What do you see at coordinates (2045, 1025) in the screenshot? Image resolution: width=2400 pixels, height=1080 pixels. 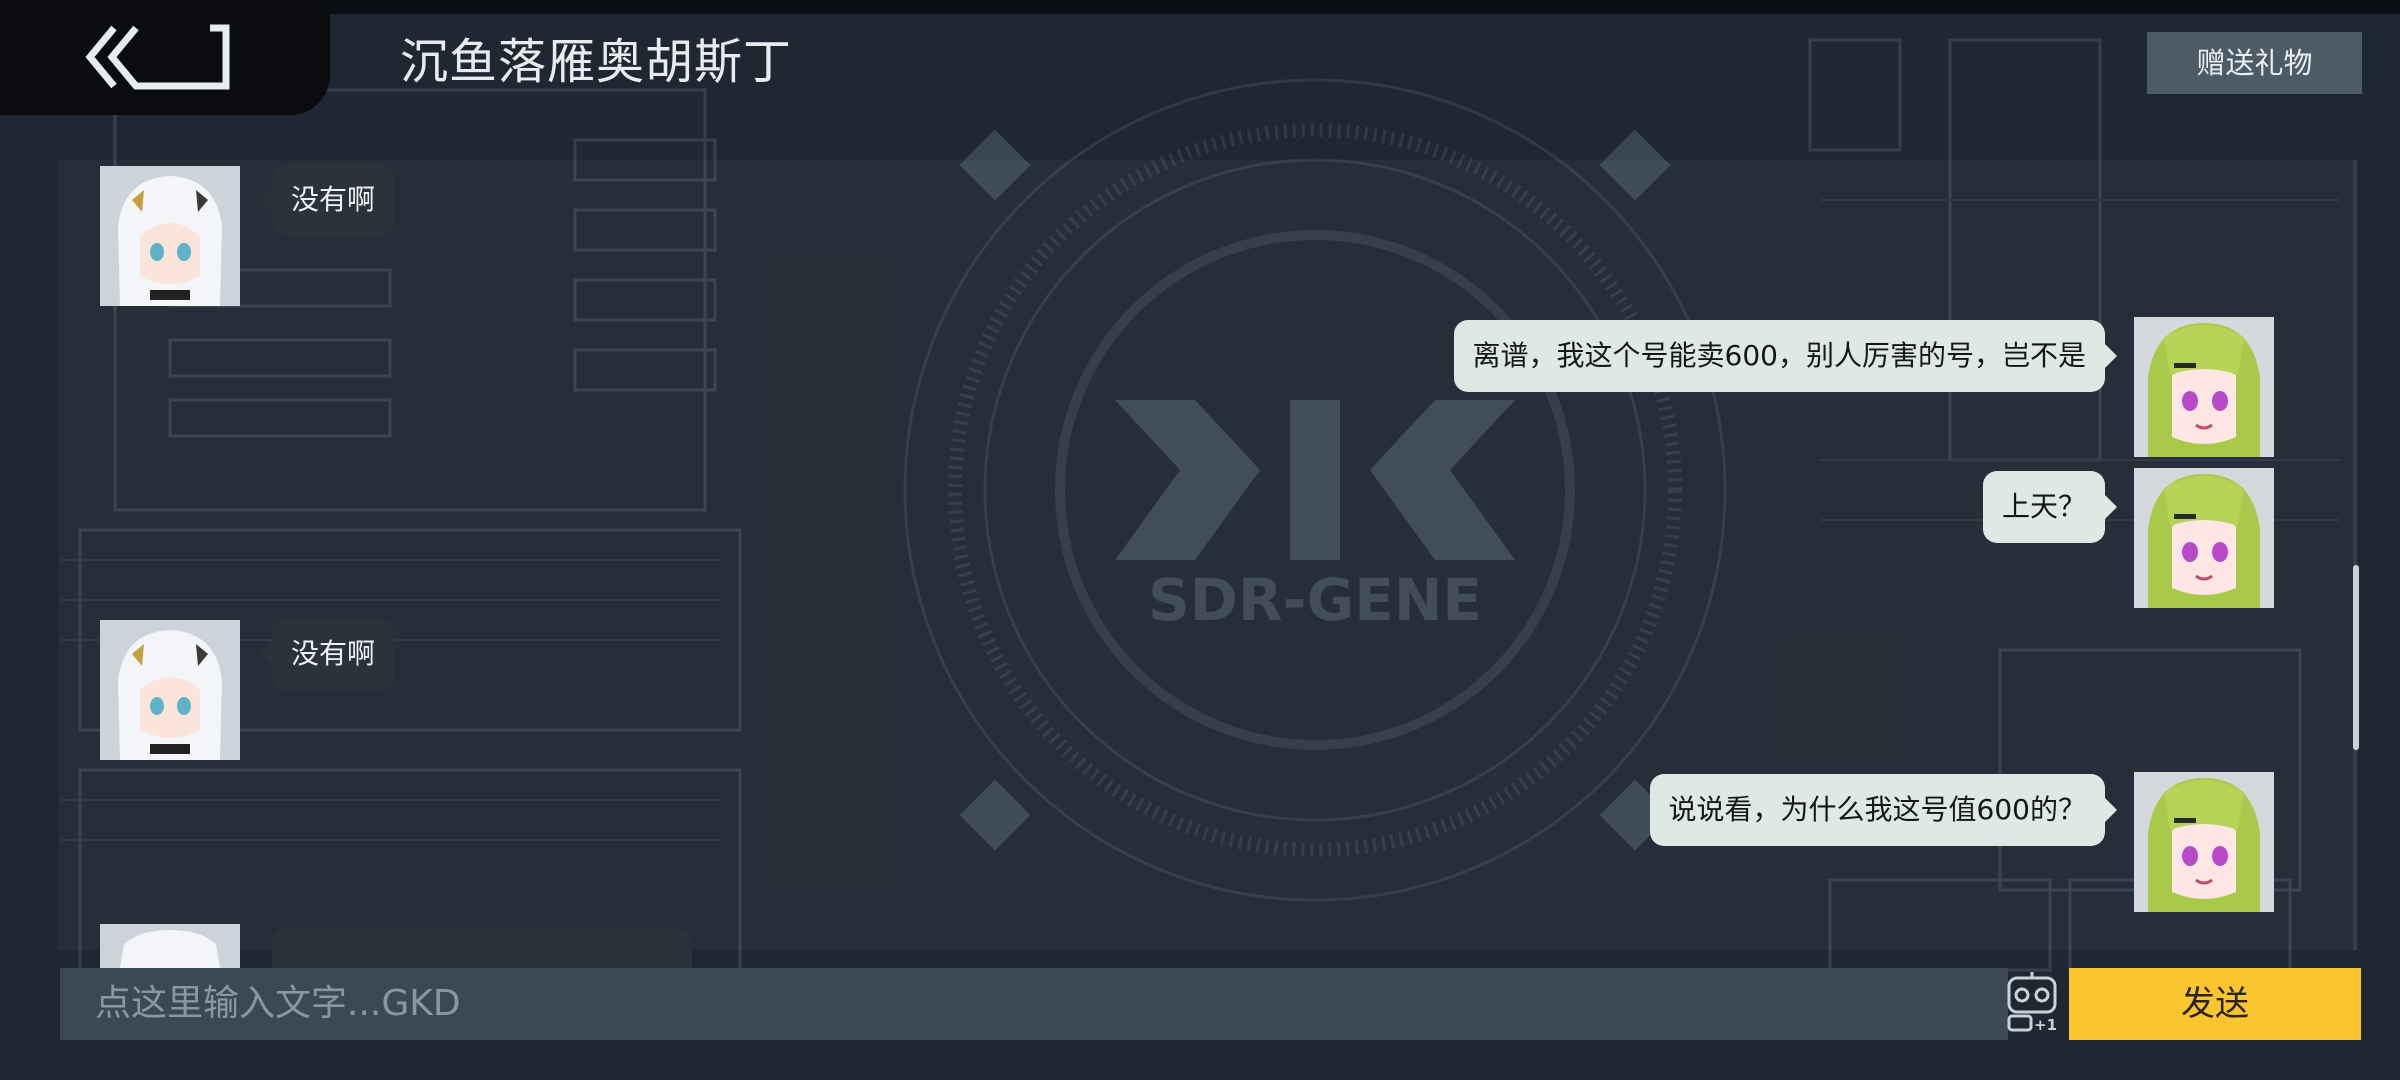 I see `svg-text: +1` at bounding box center [2045, 1025].